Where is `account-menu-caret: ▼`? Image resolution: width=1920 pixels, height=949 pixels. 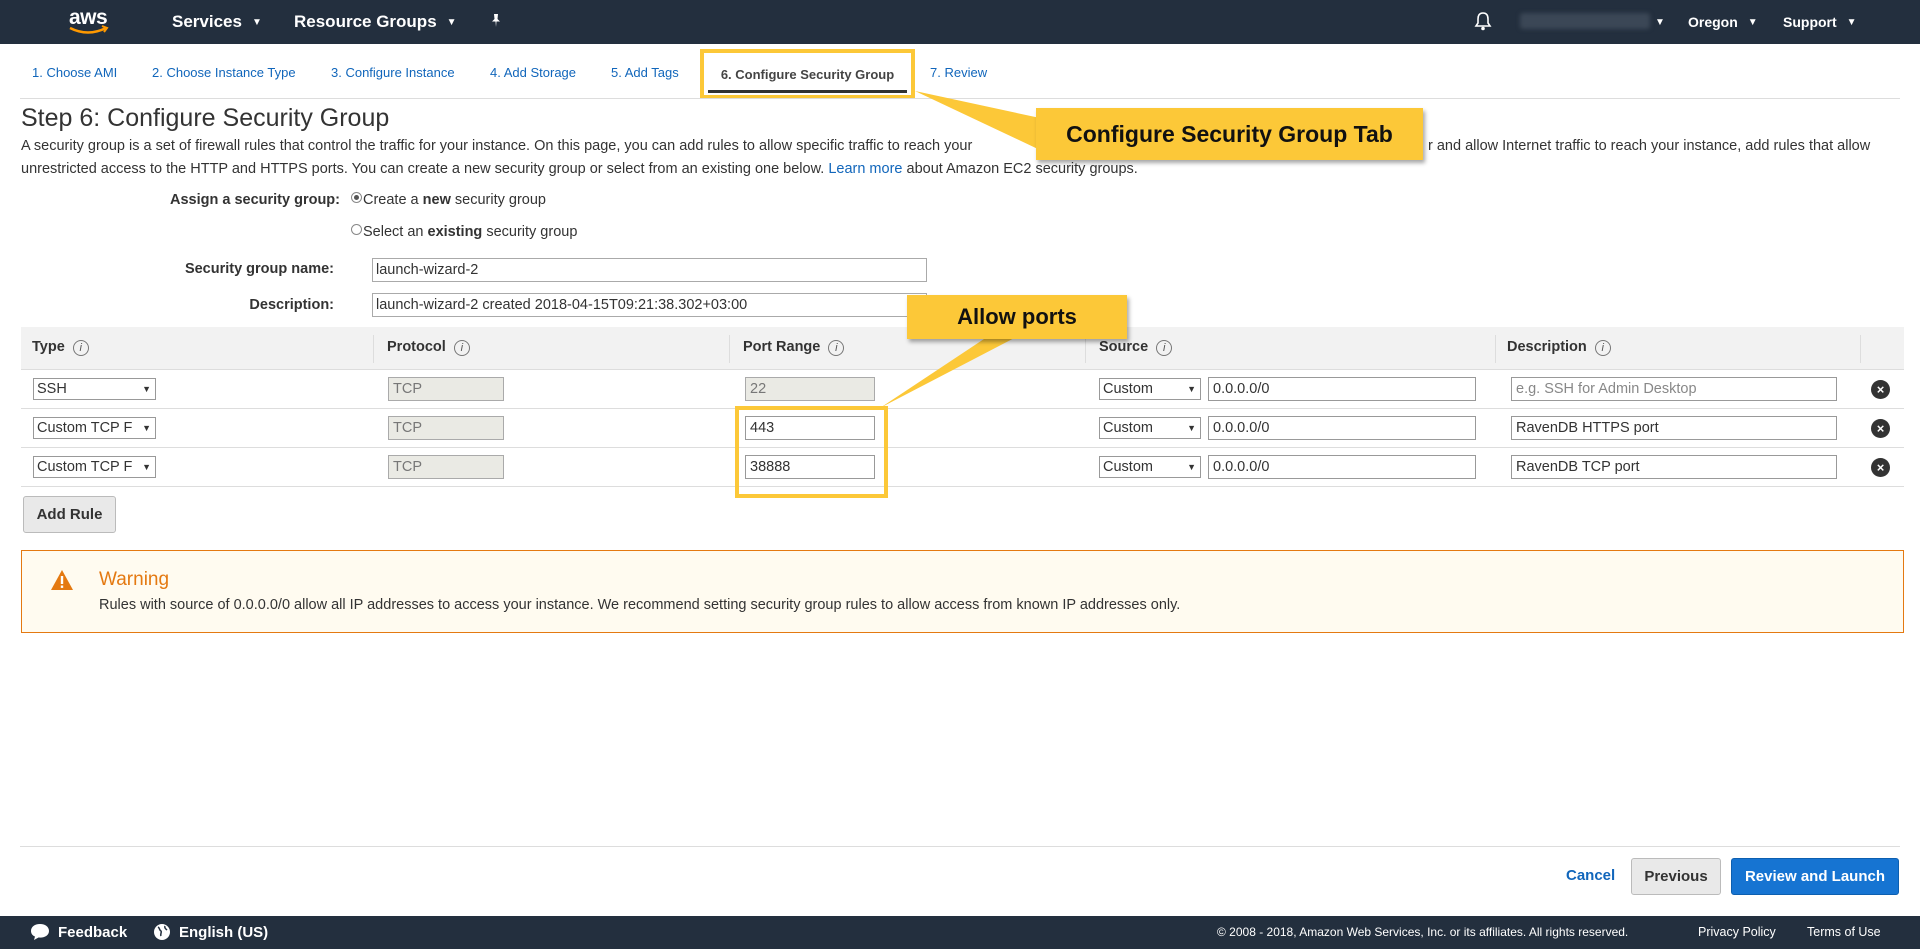 account-menu-caret: ▼ is located at coordinates (1660, 22).